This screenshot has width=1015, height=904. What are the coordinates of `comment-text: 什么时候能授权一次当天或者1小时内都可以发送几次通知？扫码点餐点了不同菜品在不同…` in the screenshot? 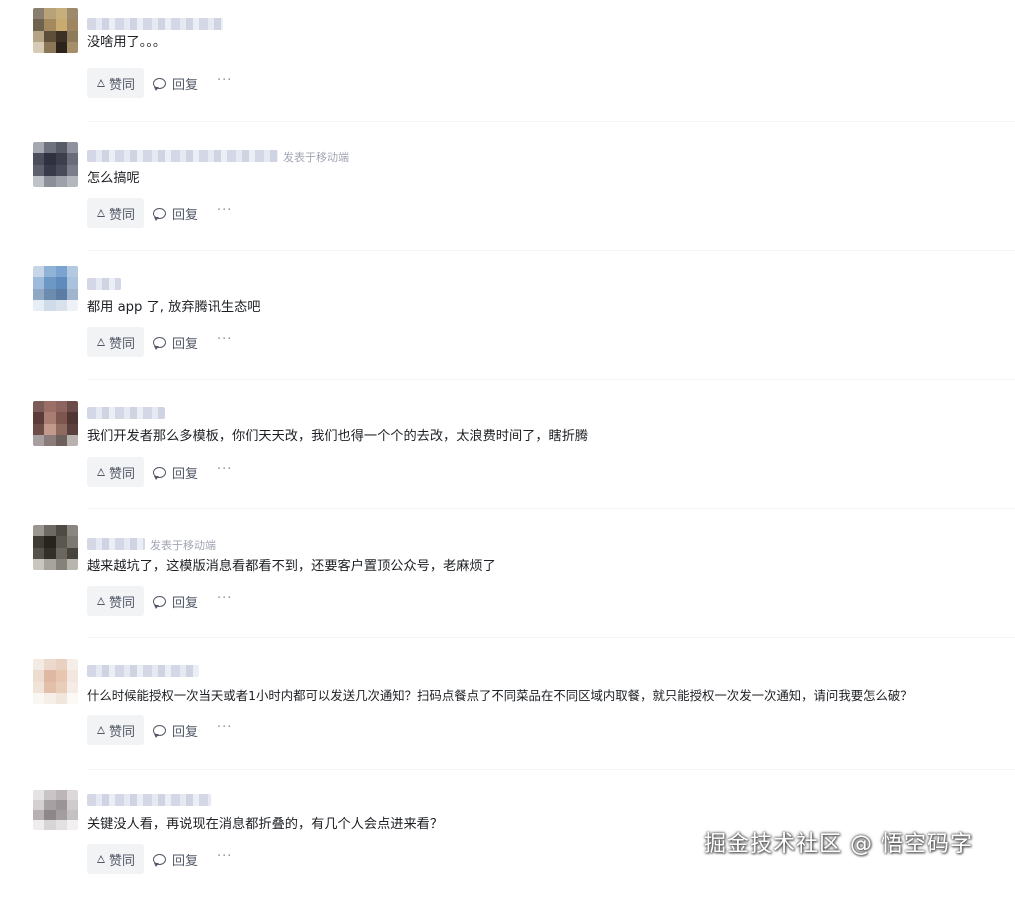 It's located at (500, 695).